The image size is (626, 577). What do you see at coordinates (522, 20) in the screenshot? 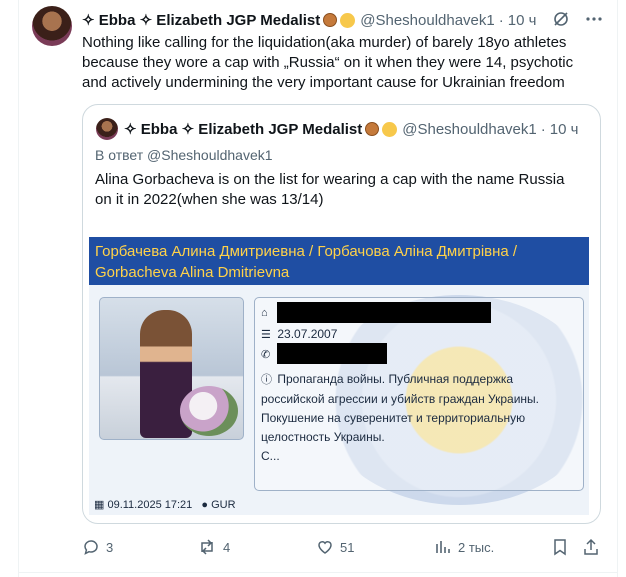
I see `tweet-time: 10 ч` at bounding box center [522, 20].